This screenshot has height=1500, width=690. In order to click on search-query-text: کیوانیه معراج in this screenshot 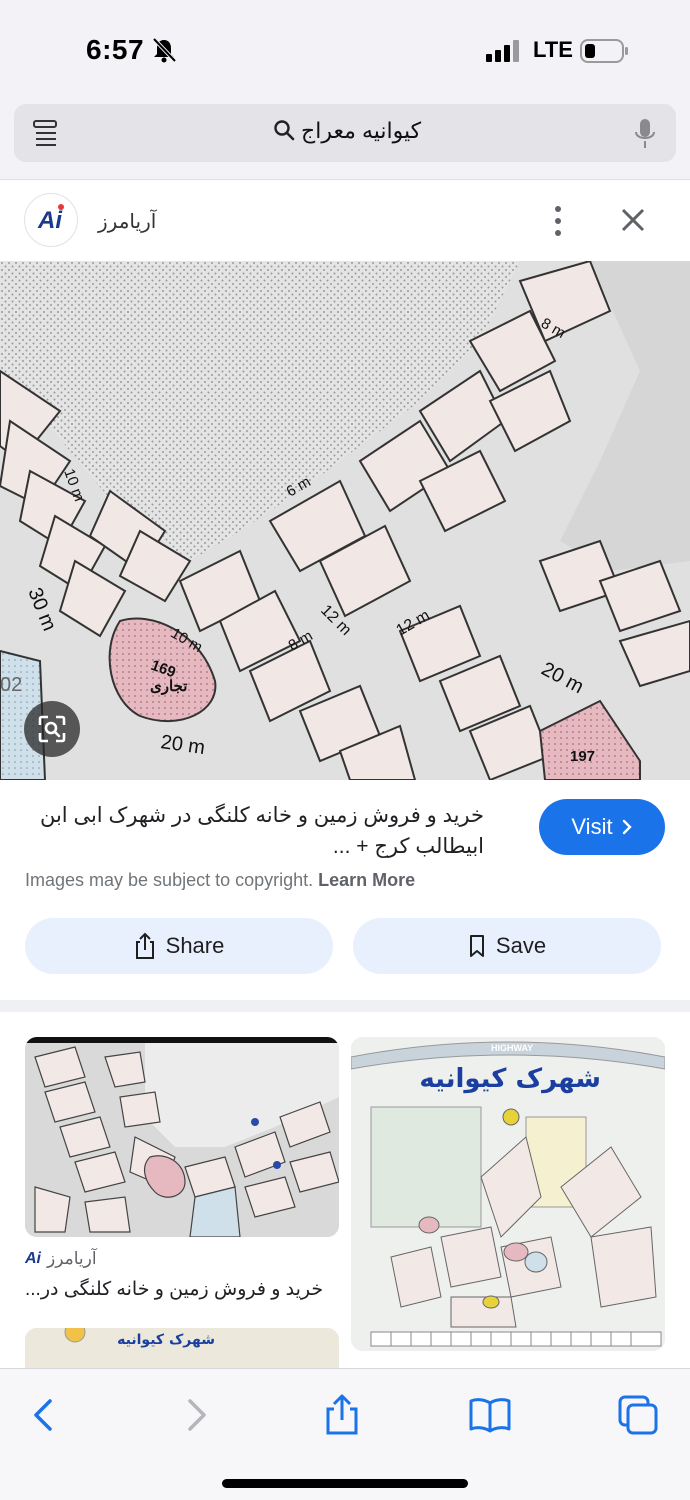, I will do `click(361, 130)`.